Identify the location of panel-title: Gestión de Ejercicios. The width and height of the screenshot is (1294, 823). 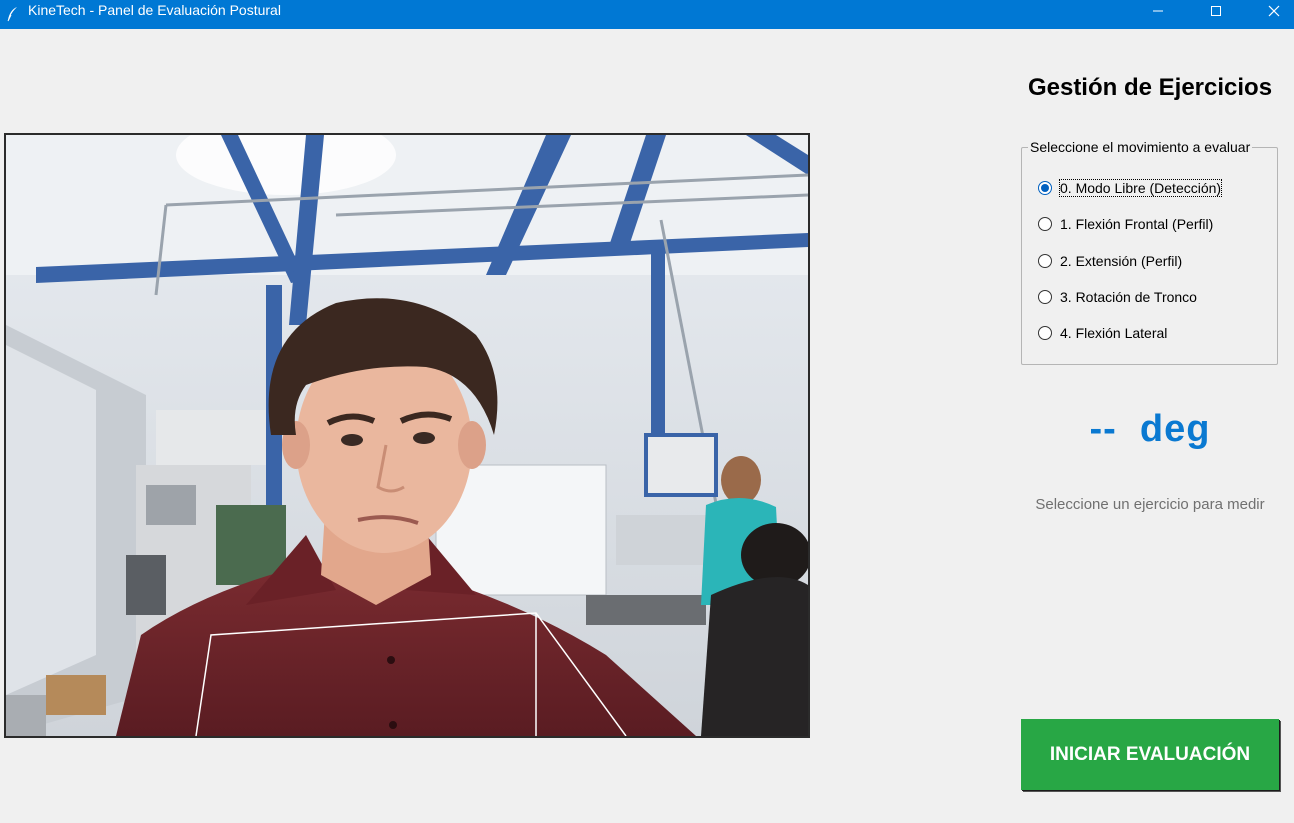
(1150, 87).